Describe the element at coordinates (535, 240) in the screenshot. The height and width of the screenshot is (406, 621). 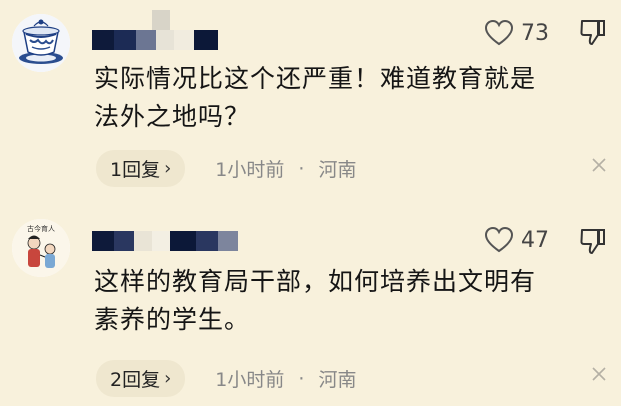
I see `like-count: 47` at that location.